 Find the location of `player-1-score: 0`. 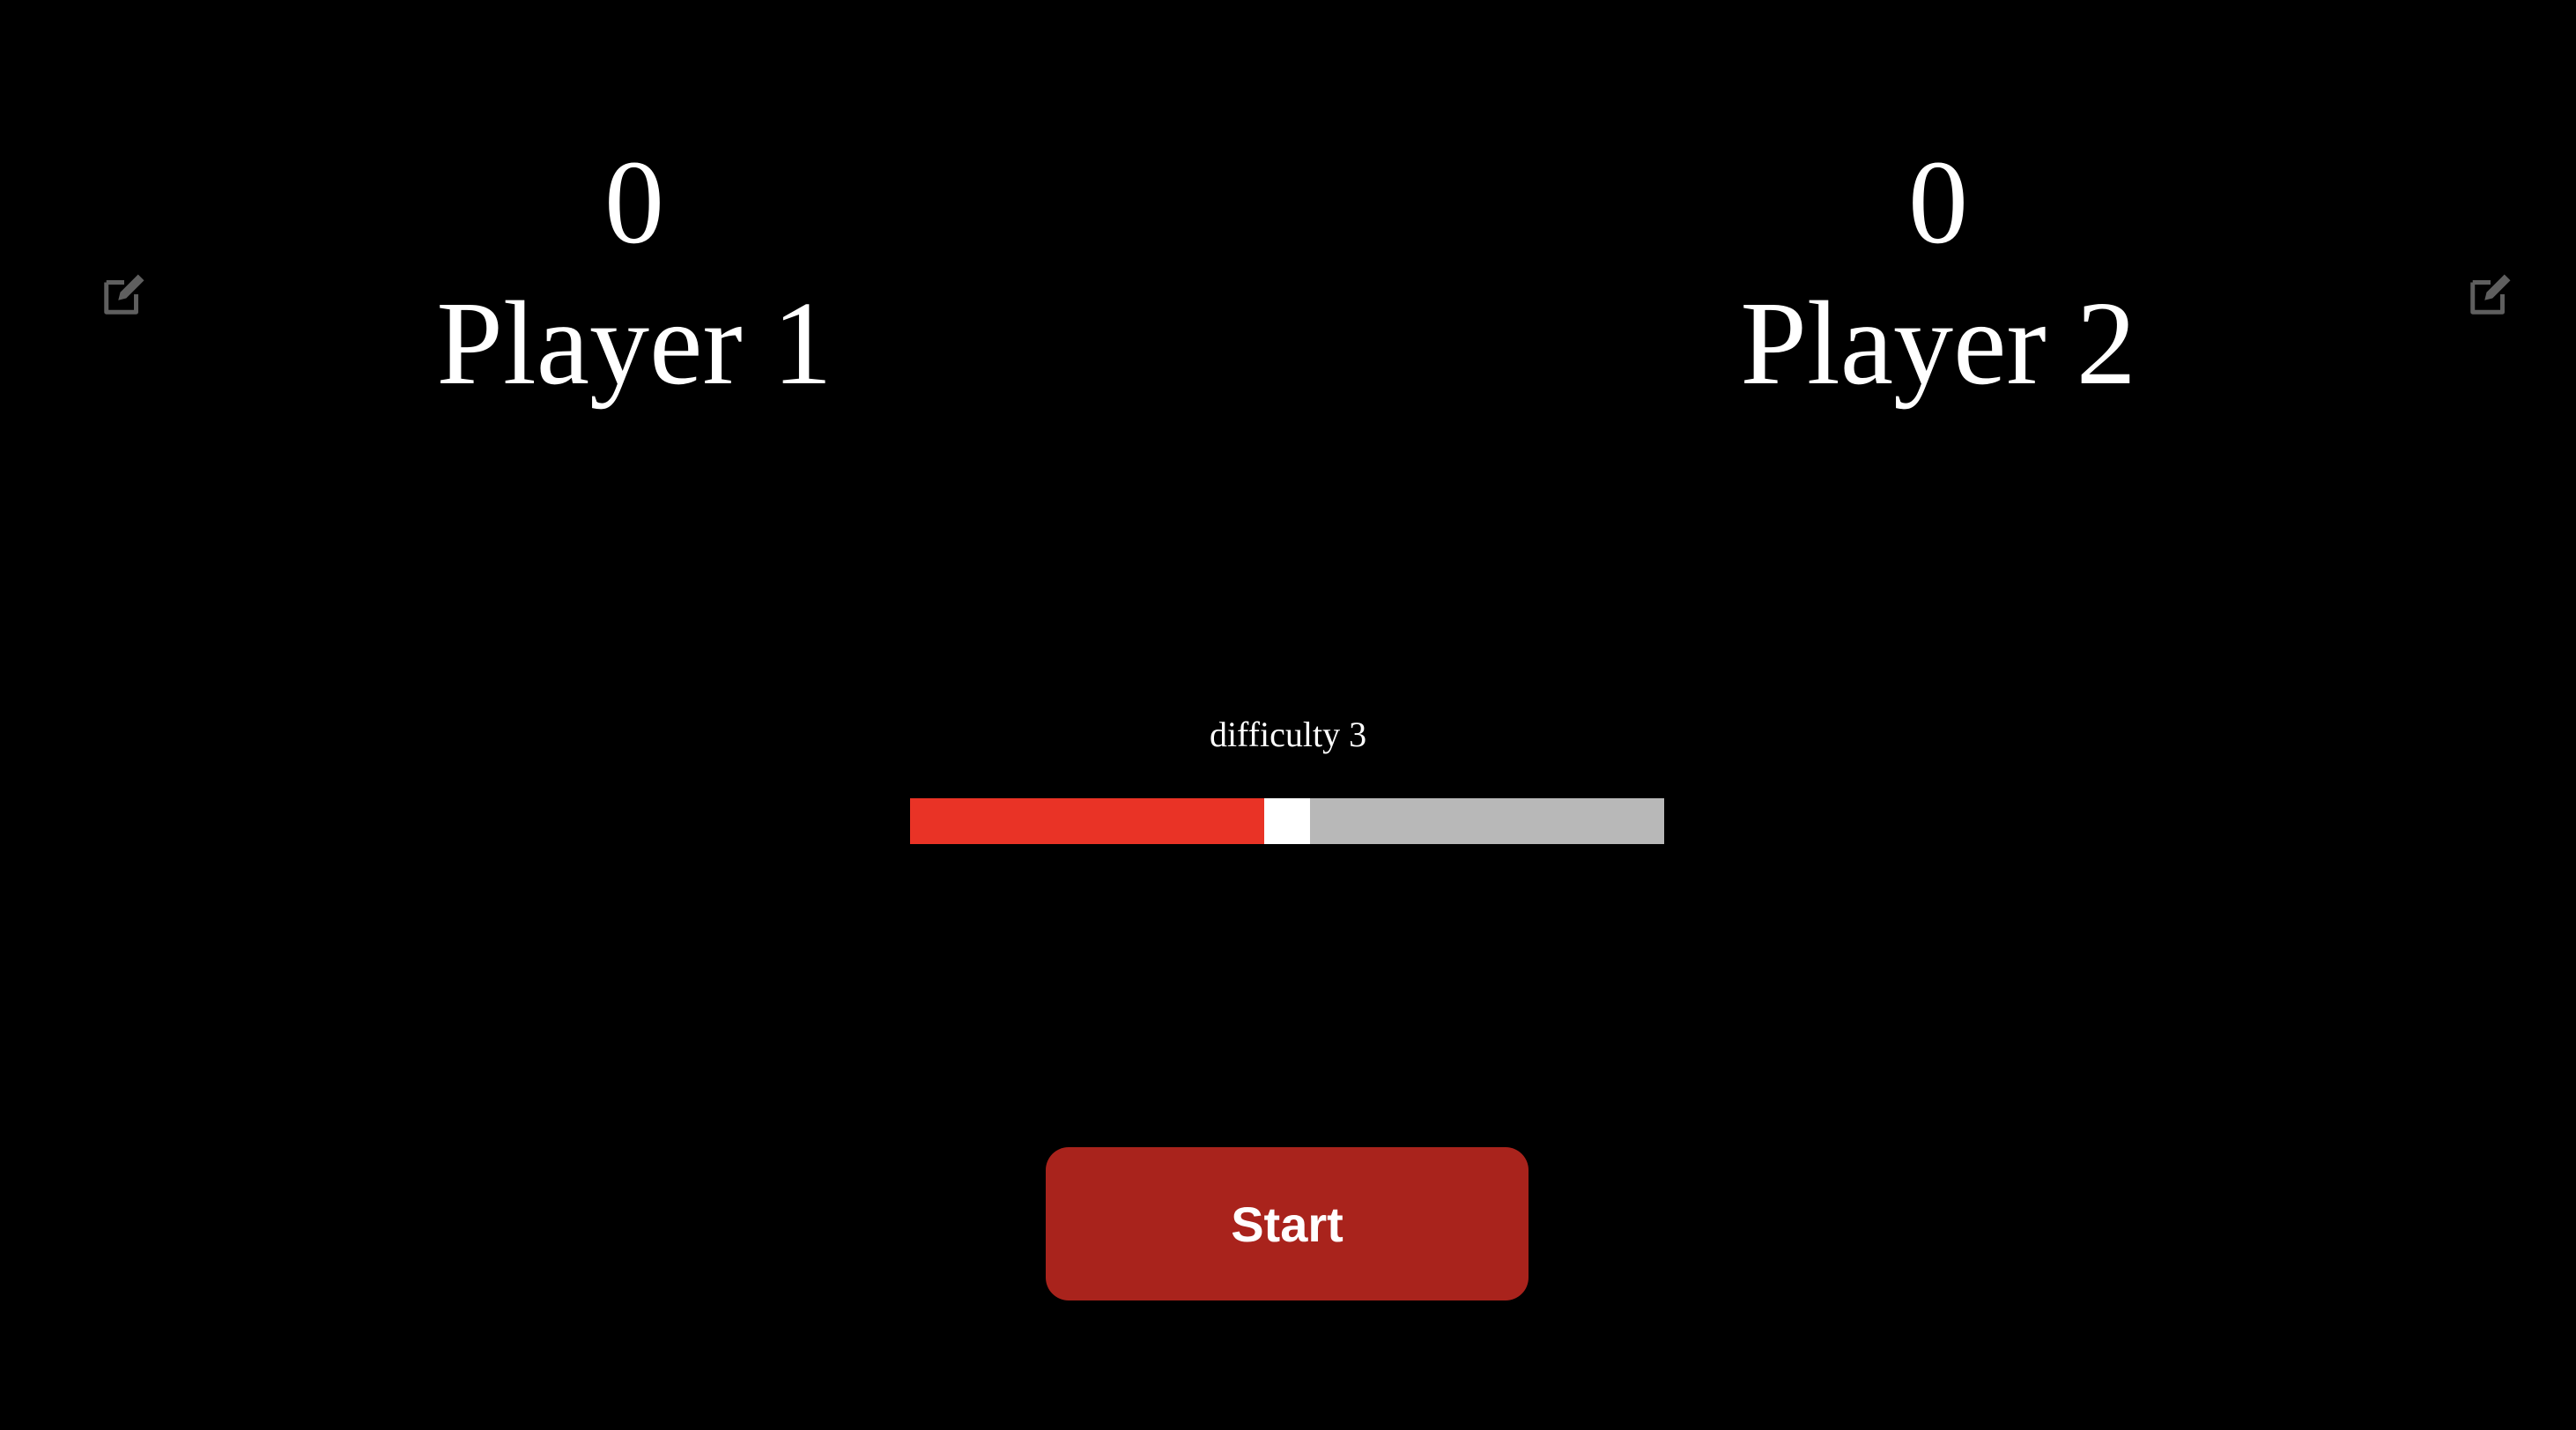

player-1-score: 0 is located at coordinates (634, 203).